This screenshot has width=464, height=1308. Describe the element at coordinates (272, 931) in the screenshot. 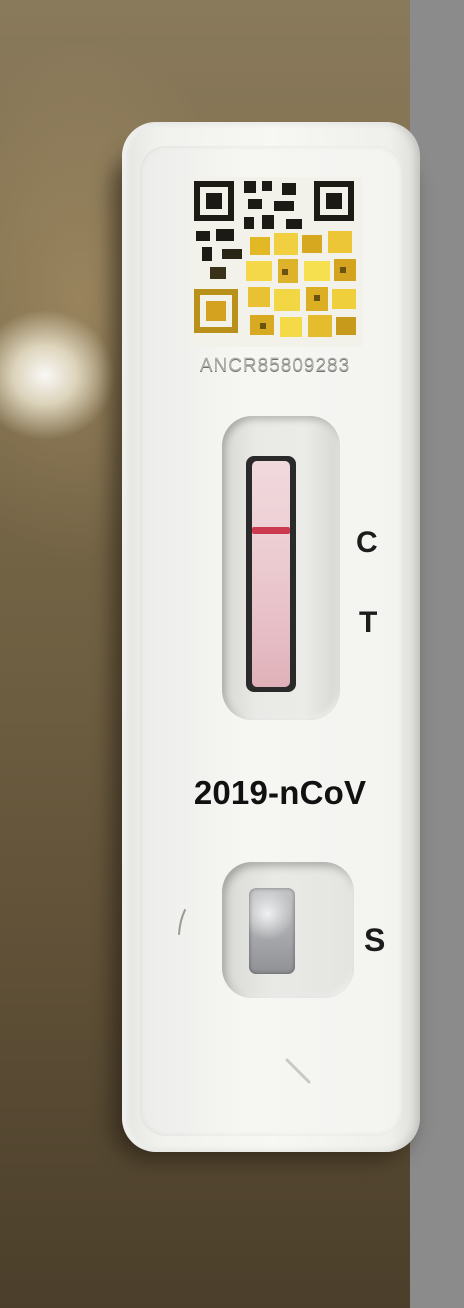

I see `sample-pad` at that location.